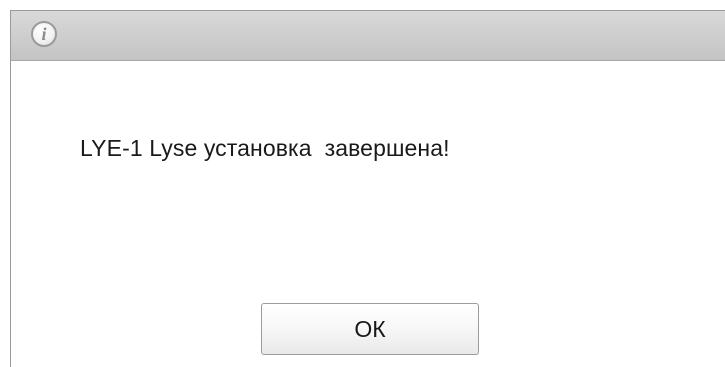 The height and width of the screenshot is (367, 725). Describe the element at coordinates (265, 148) in the screenshot. I see `dialog-message: LYE-1 Lyse установка завершена!` at that location.